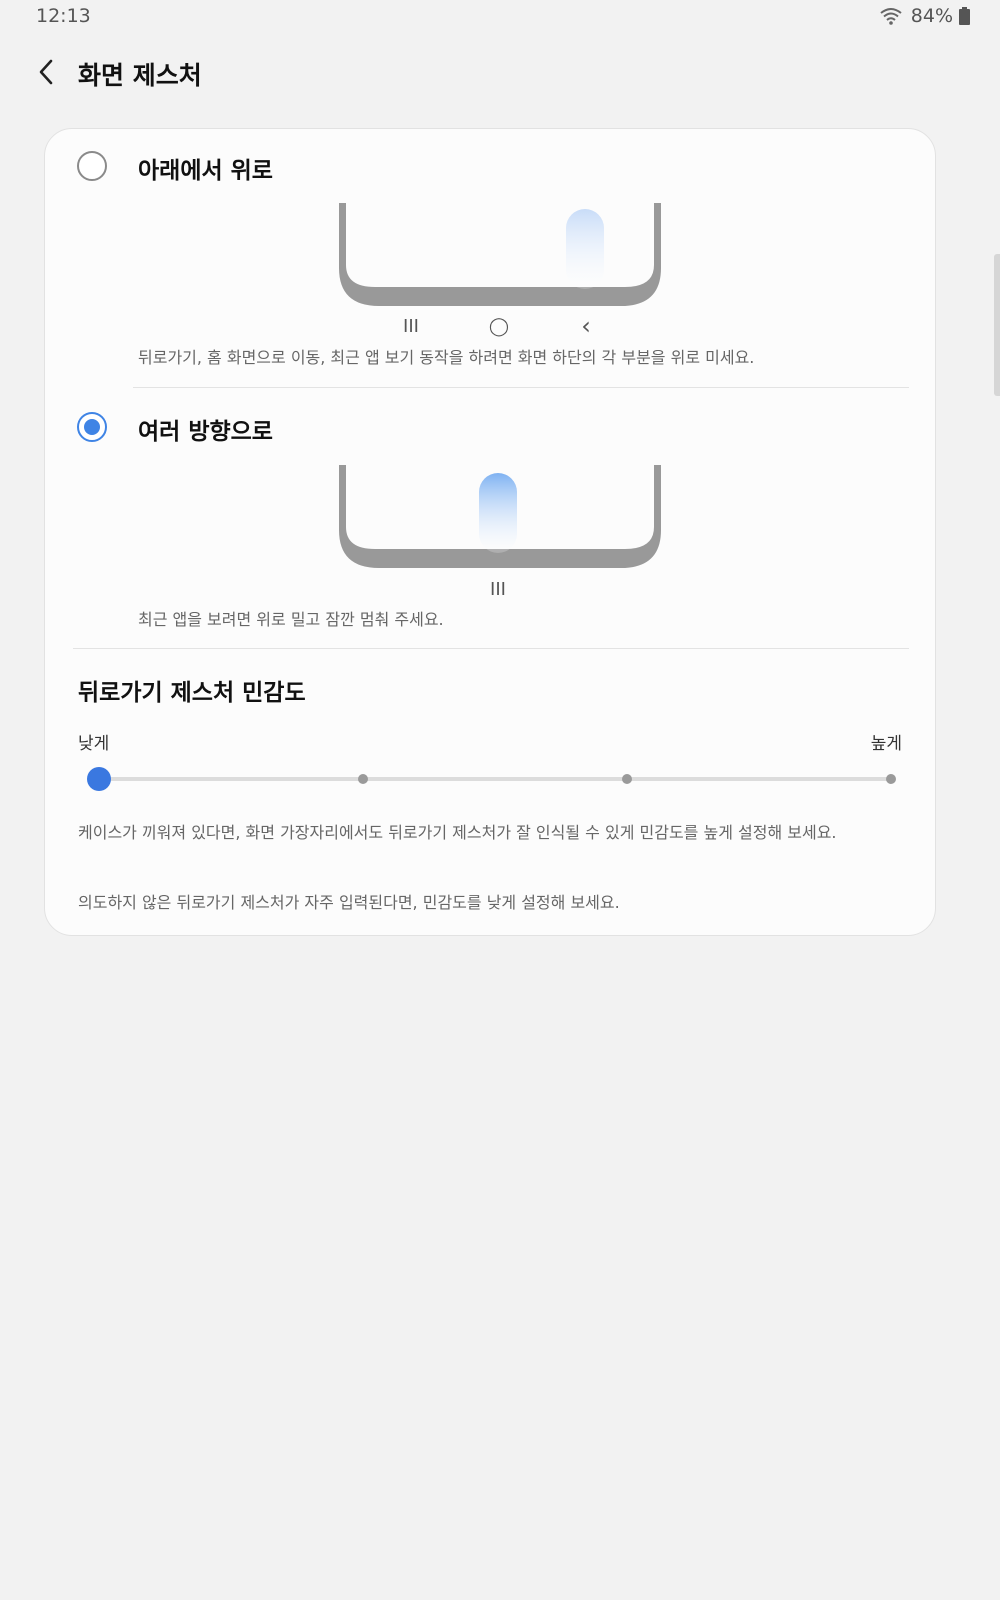  What do you see at coordinates (192, 693) in the screenshot?
I see `sensitivity-title: 뒤로가기 제스처 민감도` at bounding box center [192, 693].